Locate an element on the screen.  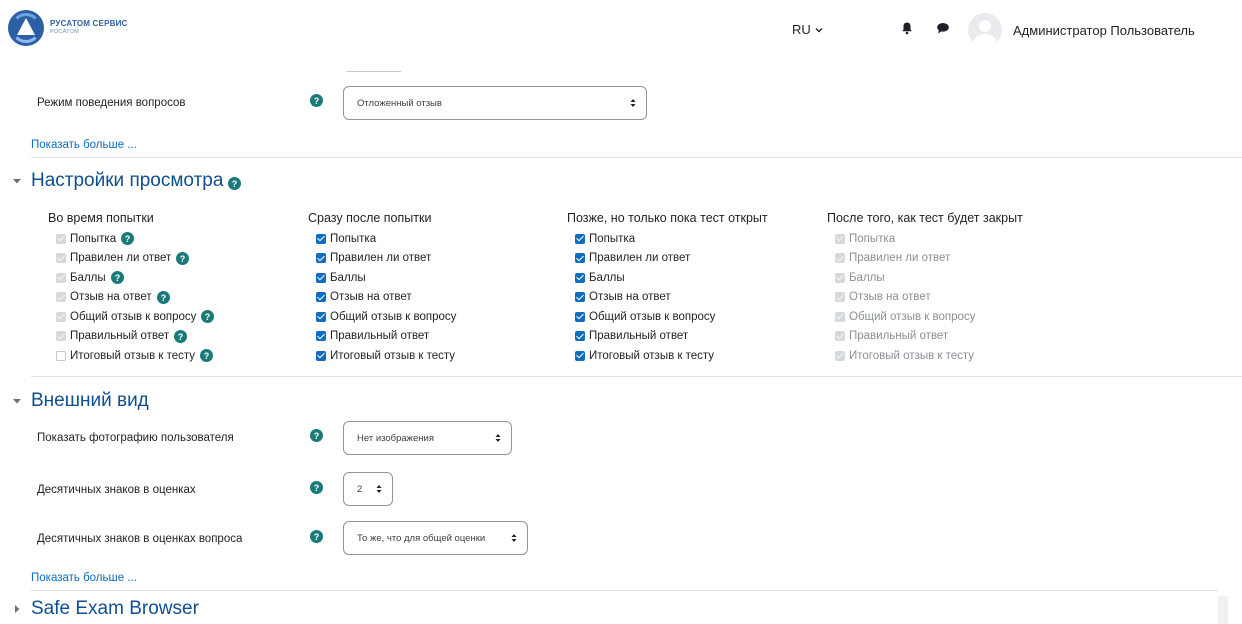
section-safe-exam-browser: Safe Exam Browser is located at coordinates (105, 609).